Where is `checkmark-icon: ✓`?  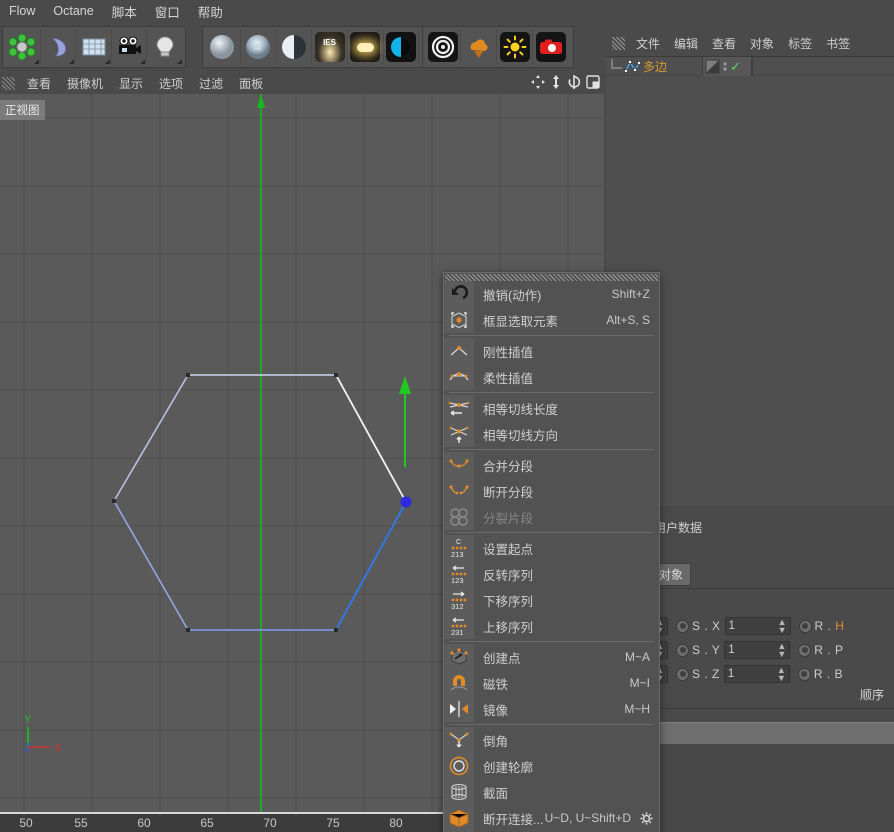 checkmark-icon: ✓ is located at coordinates (735, 66).